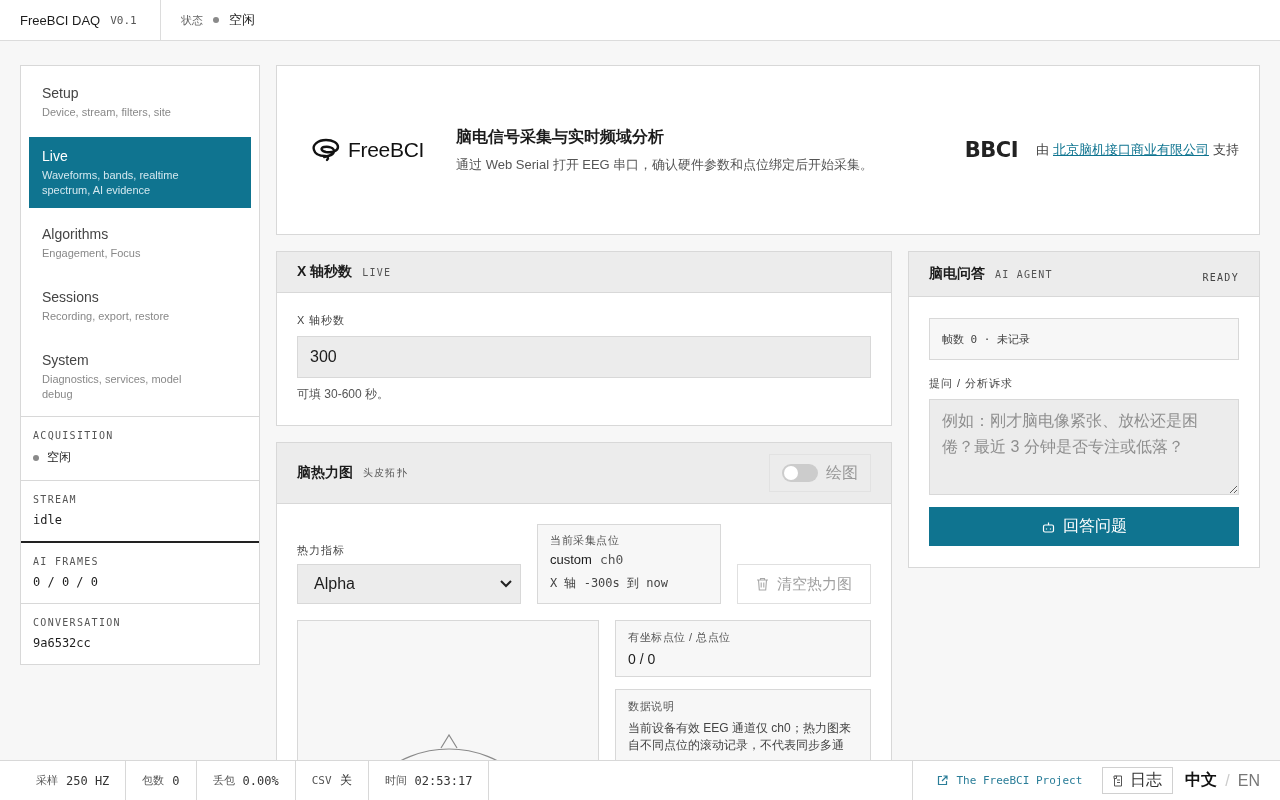 The height and width of the screenshot is (800, 1280). I want to click on logo-text: FreeBCI, so click(386, 150).